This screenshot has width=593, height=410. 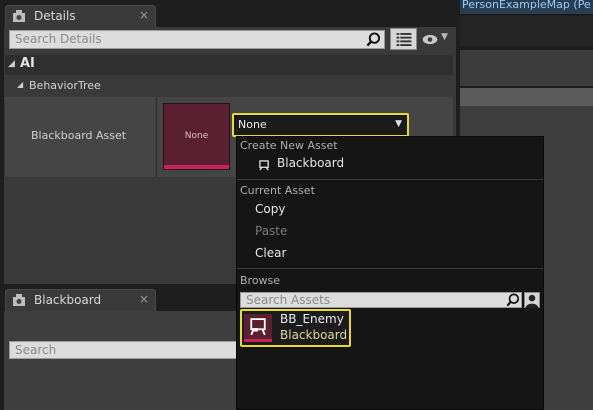 I want to click on asset-item-bb-enemy: BB_Enemy Blackboard, so click(x=295, y=328).